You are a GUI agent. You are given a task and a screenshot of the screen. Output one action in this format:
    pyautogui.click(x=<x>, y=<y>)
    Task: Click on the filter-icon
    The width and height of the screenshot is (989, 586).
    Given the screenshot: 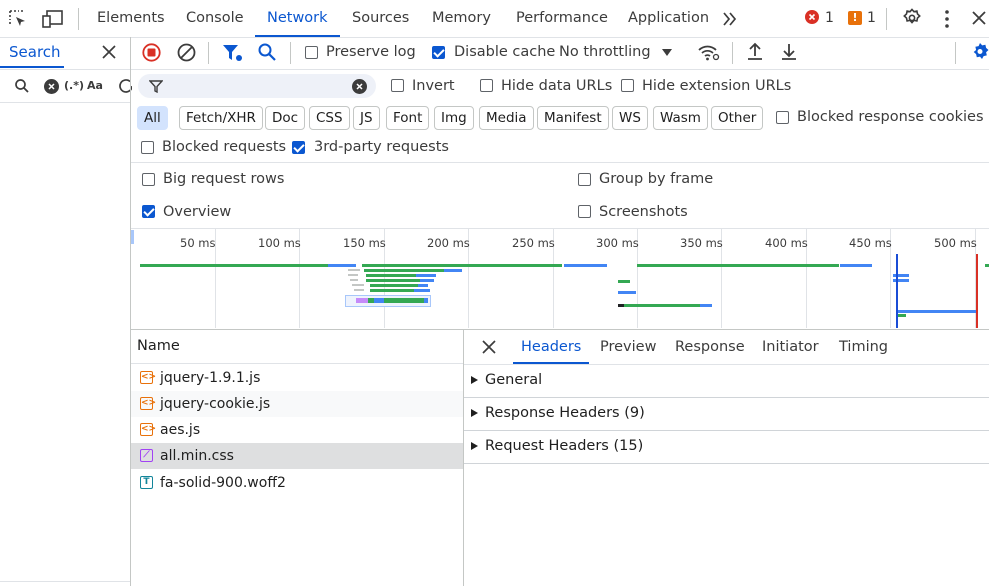 What is the action you would take?
    pyautogui.click(x=233, y=53)
    